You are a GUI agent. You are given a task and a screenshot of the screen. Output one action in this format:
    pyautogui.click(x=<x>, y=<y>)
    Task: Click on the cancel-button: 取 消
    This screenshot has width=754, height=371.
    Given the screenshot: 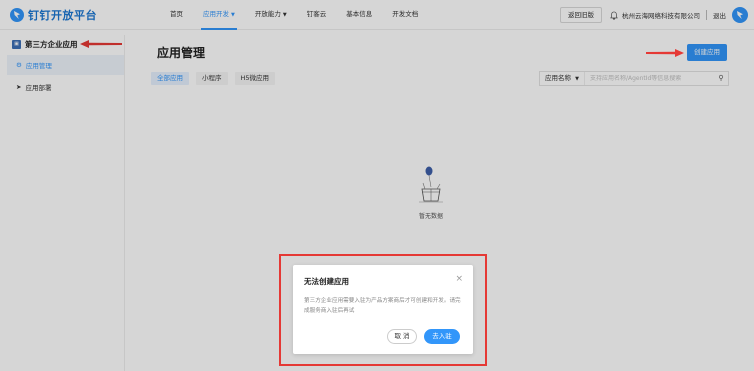 What is the action you would take?
    pyautogui.click(x=402, y=336)
    